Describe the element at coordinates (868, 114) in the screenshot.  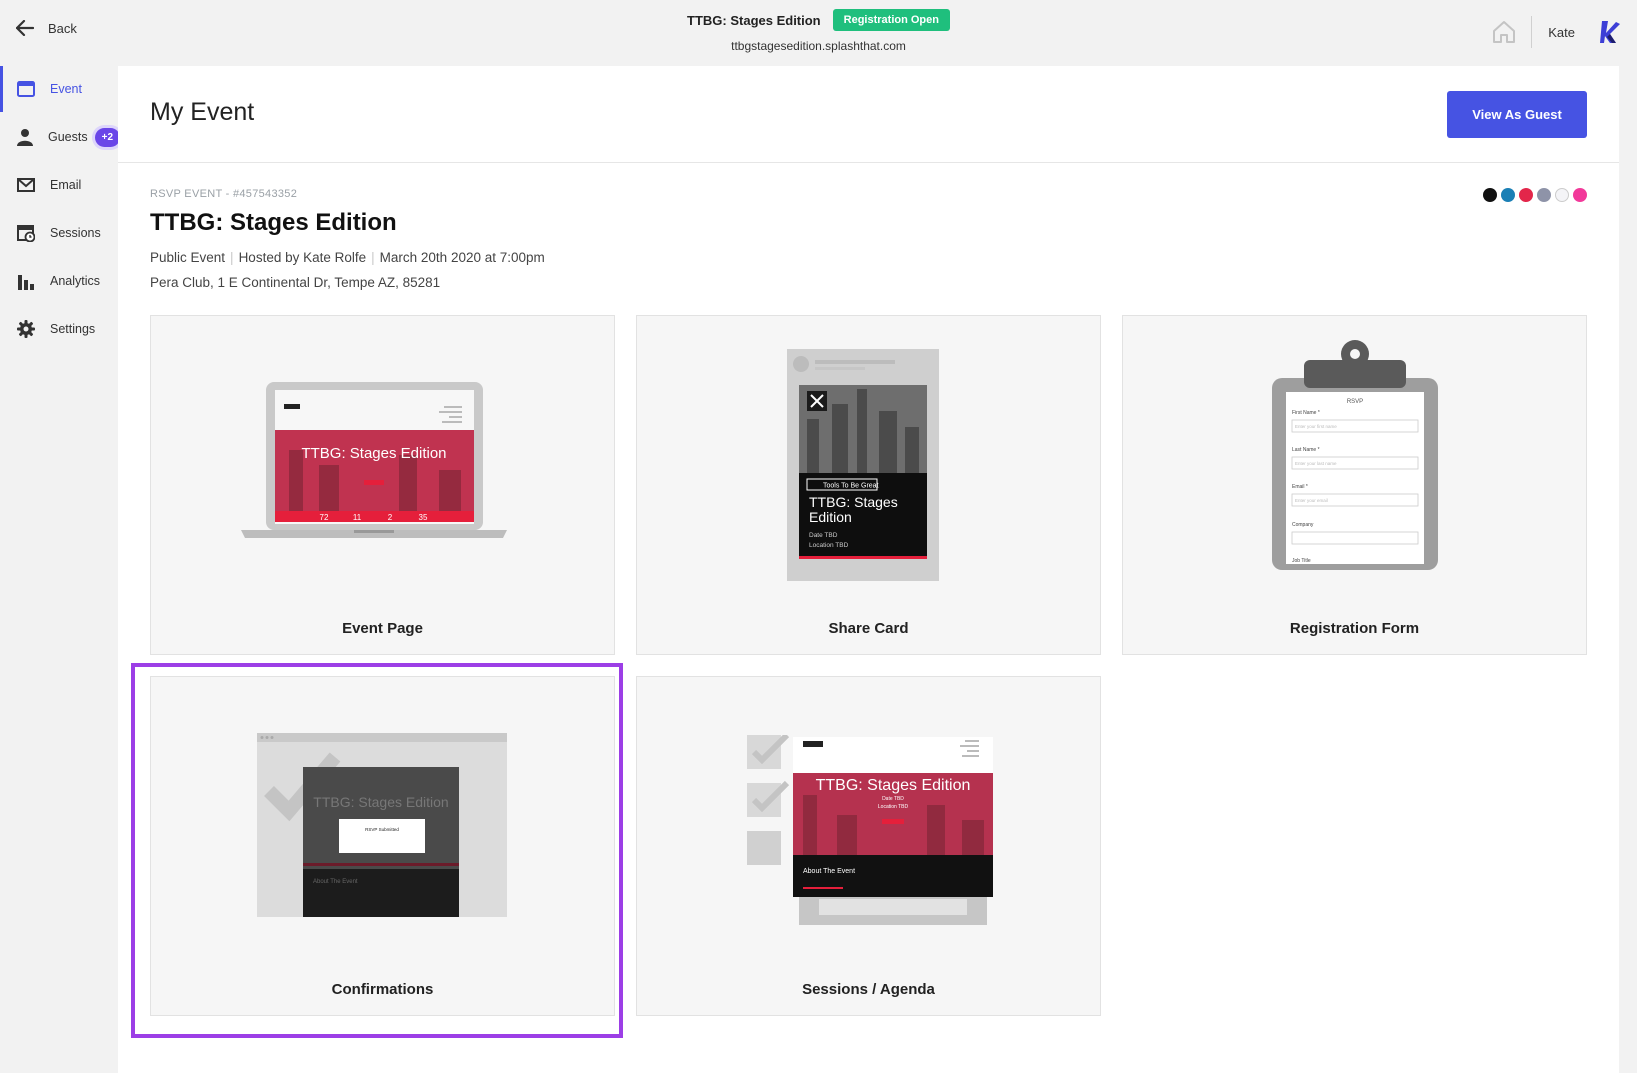
I see `page-header: My Event View As Guest` at that location.